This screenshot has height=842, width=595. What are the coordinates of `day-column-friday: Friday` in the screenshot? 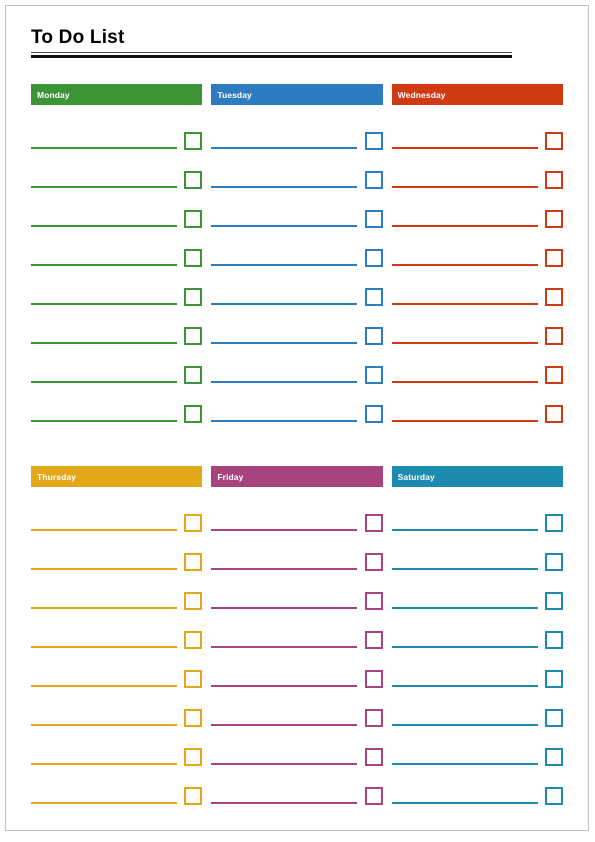 It's located at (297, 638).